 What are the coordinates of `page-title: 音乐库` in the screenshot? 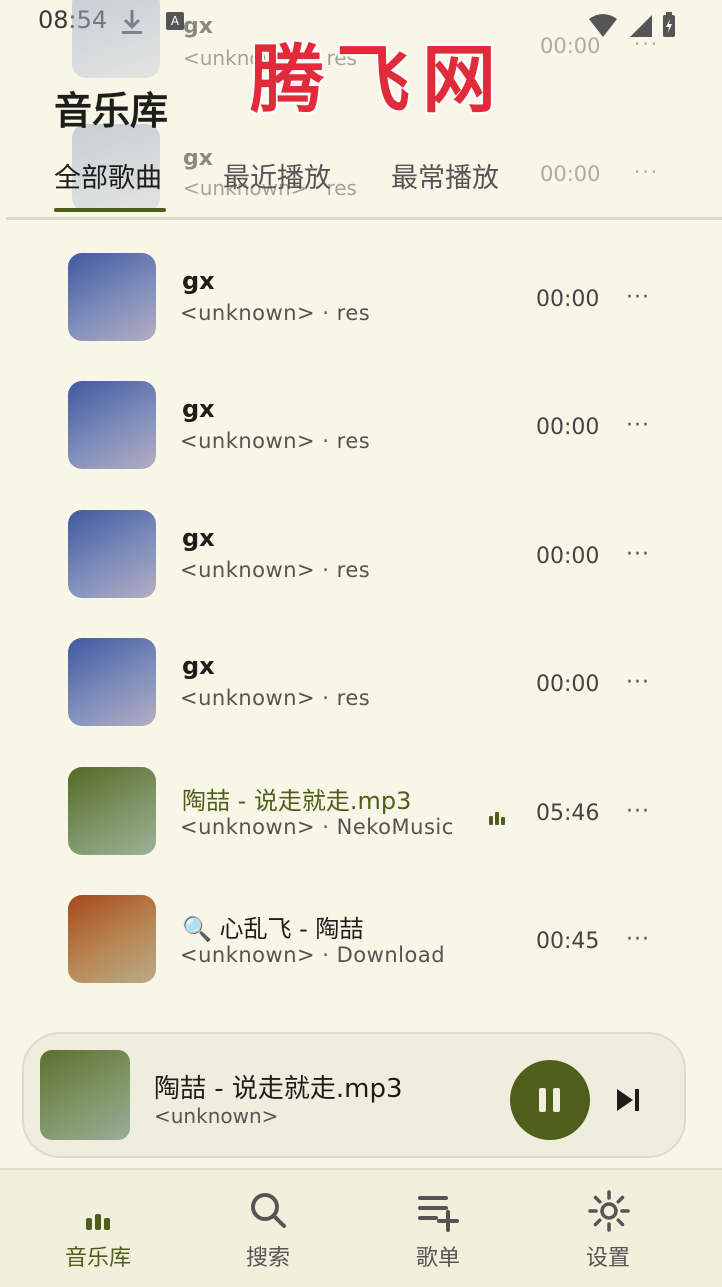 It's located at (111, 111).